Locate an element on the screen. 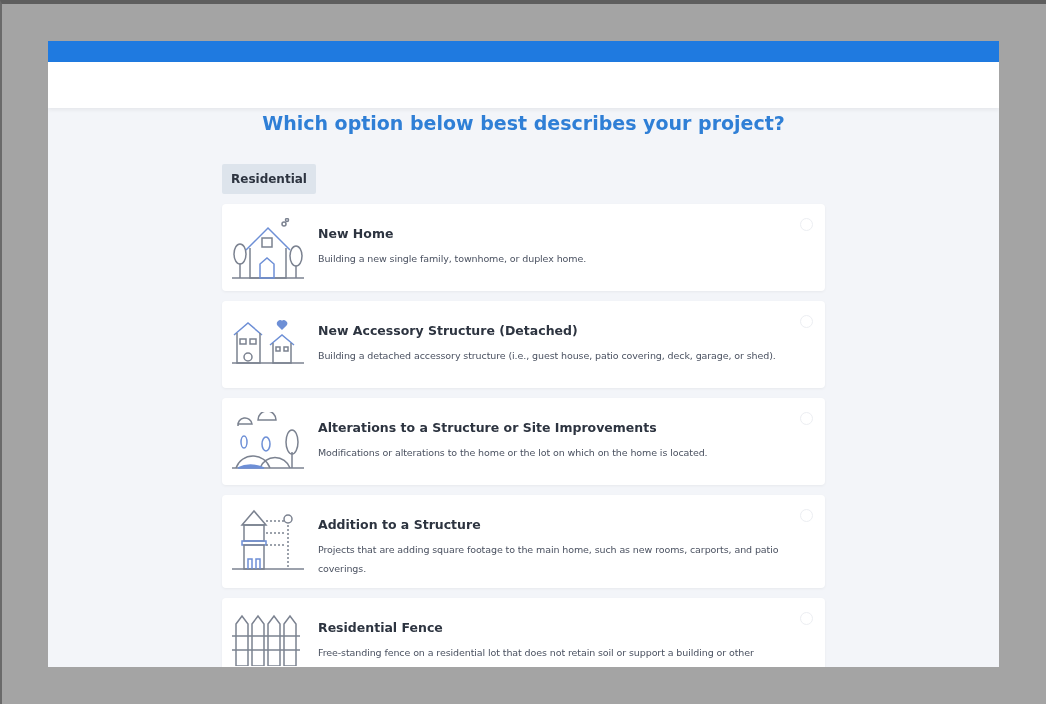  option-card: New Accessory Structure (Detached) Building a detached accessory structure (i.e., guest house, patio covering, deck, garage, or shed). is located at coordinates (523, 344).